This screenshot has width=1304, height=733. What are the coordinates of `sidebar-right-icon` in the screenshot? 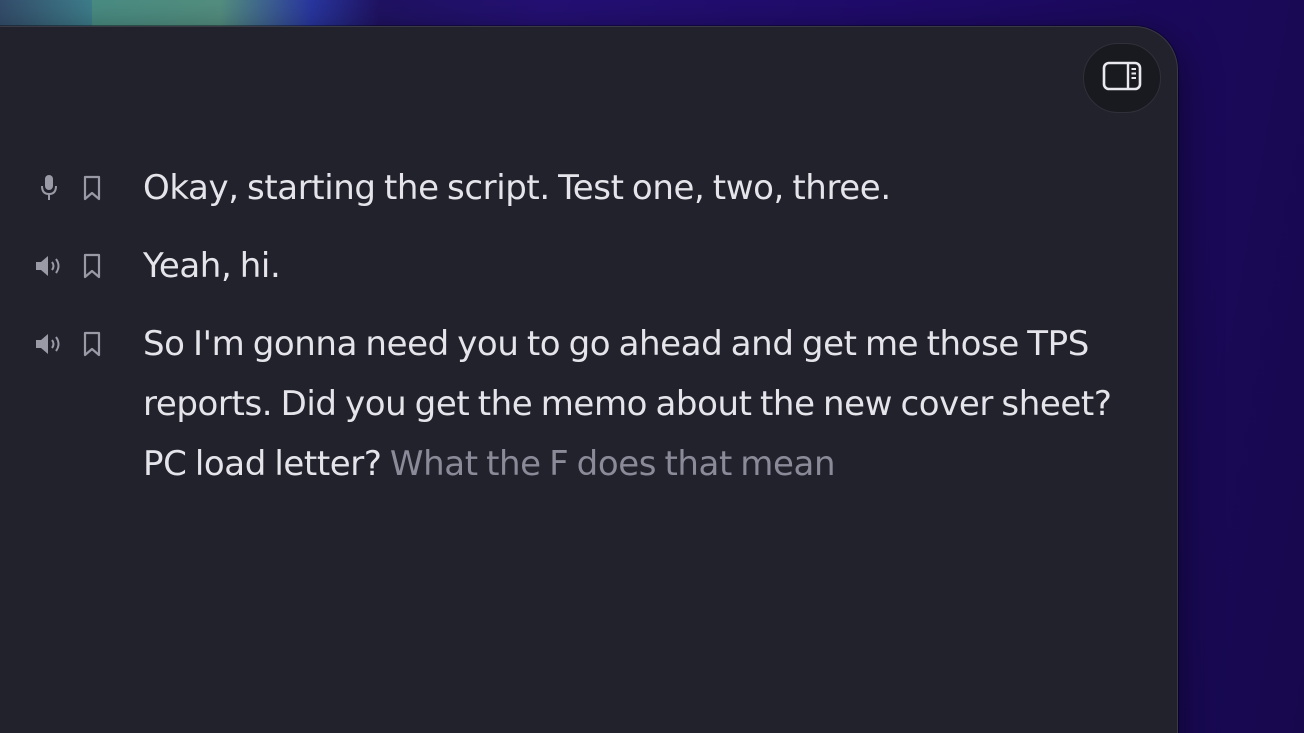 It's located at (1122, 78).